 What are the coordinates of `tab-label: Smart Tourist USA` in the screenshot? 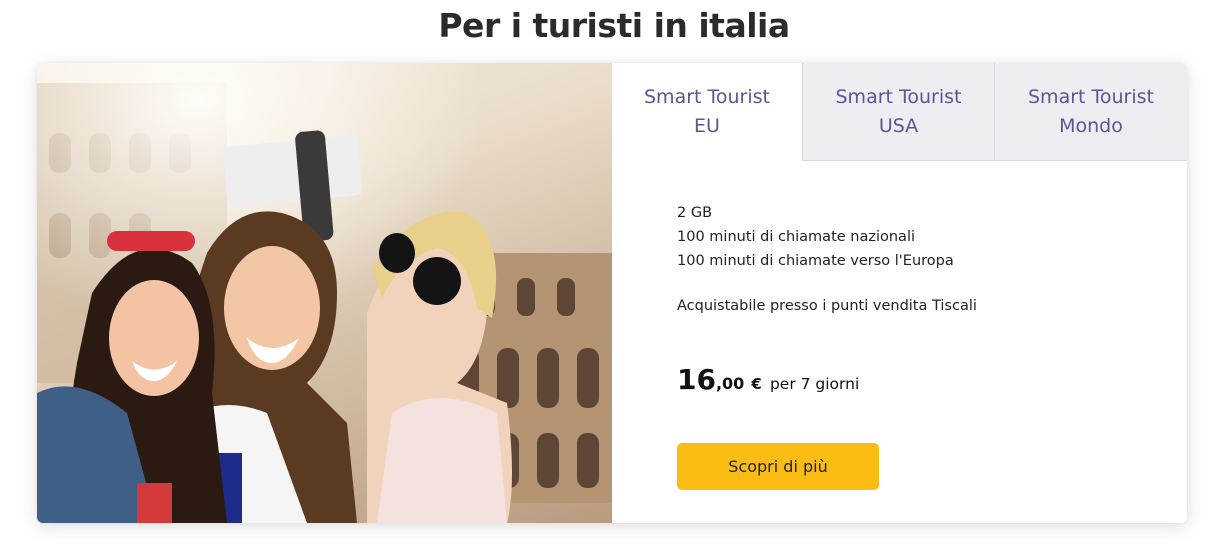 It's located at (898, 111).